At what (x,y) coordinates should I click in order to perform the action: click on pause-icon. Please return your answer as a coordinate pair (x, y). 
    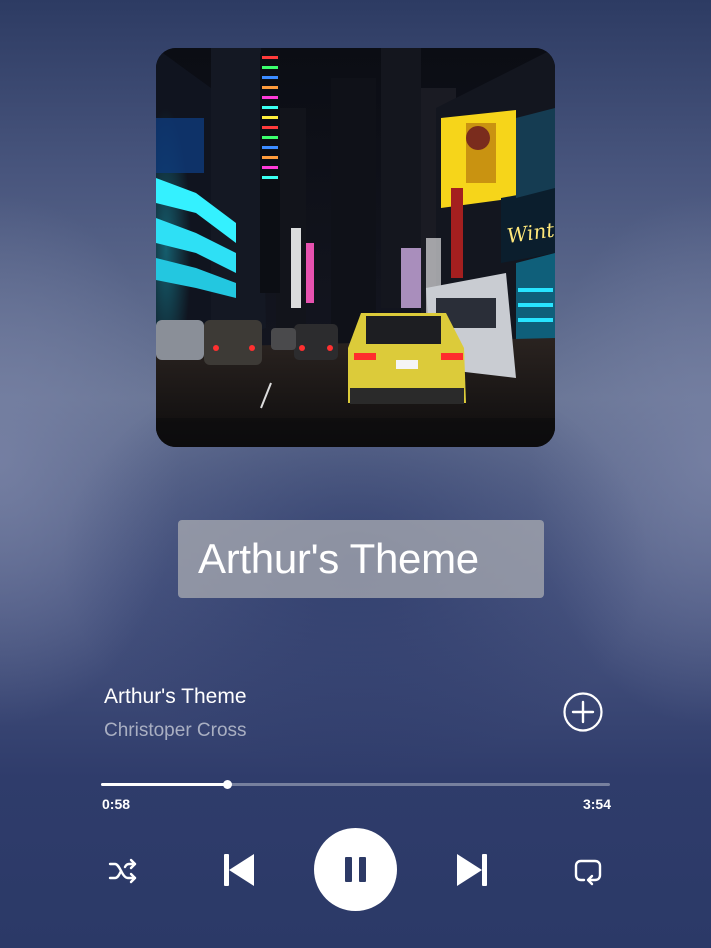
    Looking at the image, I should click on (355, 869).